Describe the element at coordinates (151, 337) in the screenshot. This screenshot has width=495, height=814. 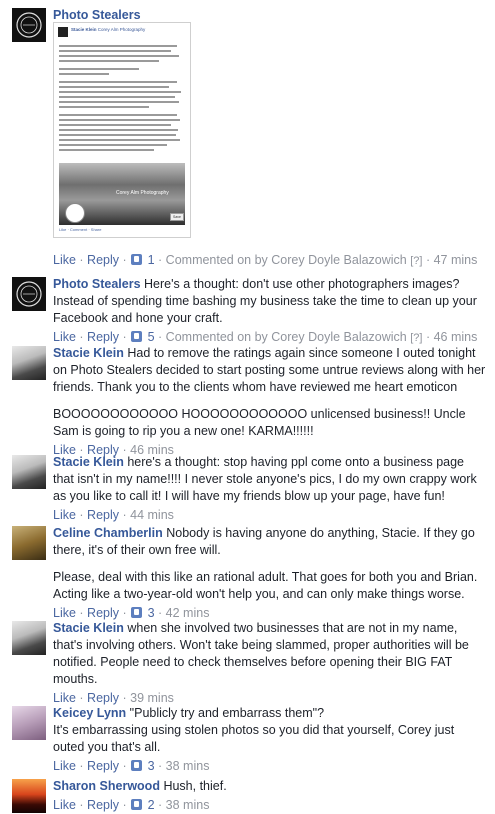
I see `like-count: 5` at that location.